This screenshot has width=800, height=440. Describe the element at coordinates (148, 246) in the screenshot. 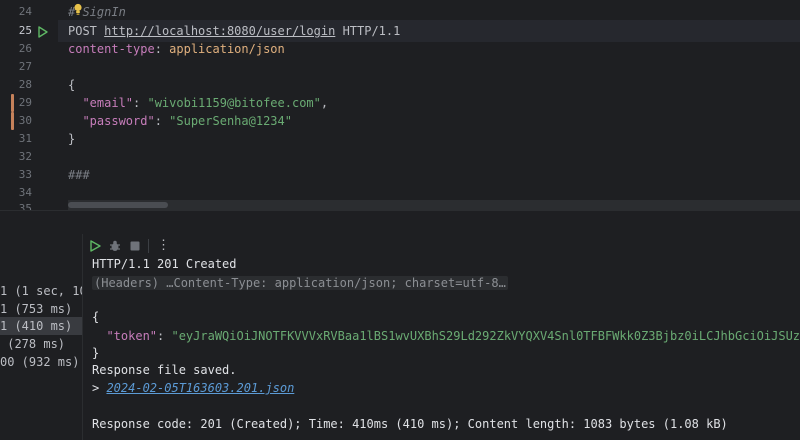

I see `toolbar-divider` at that location.